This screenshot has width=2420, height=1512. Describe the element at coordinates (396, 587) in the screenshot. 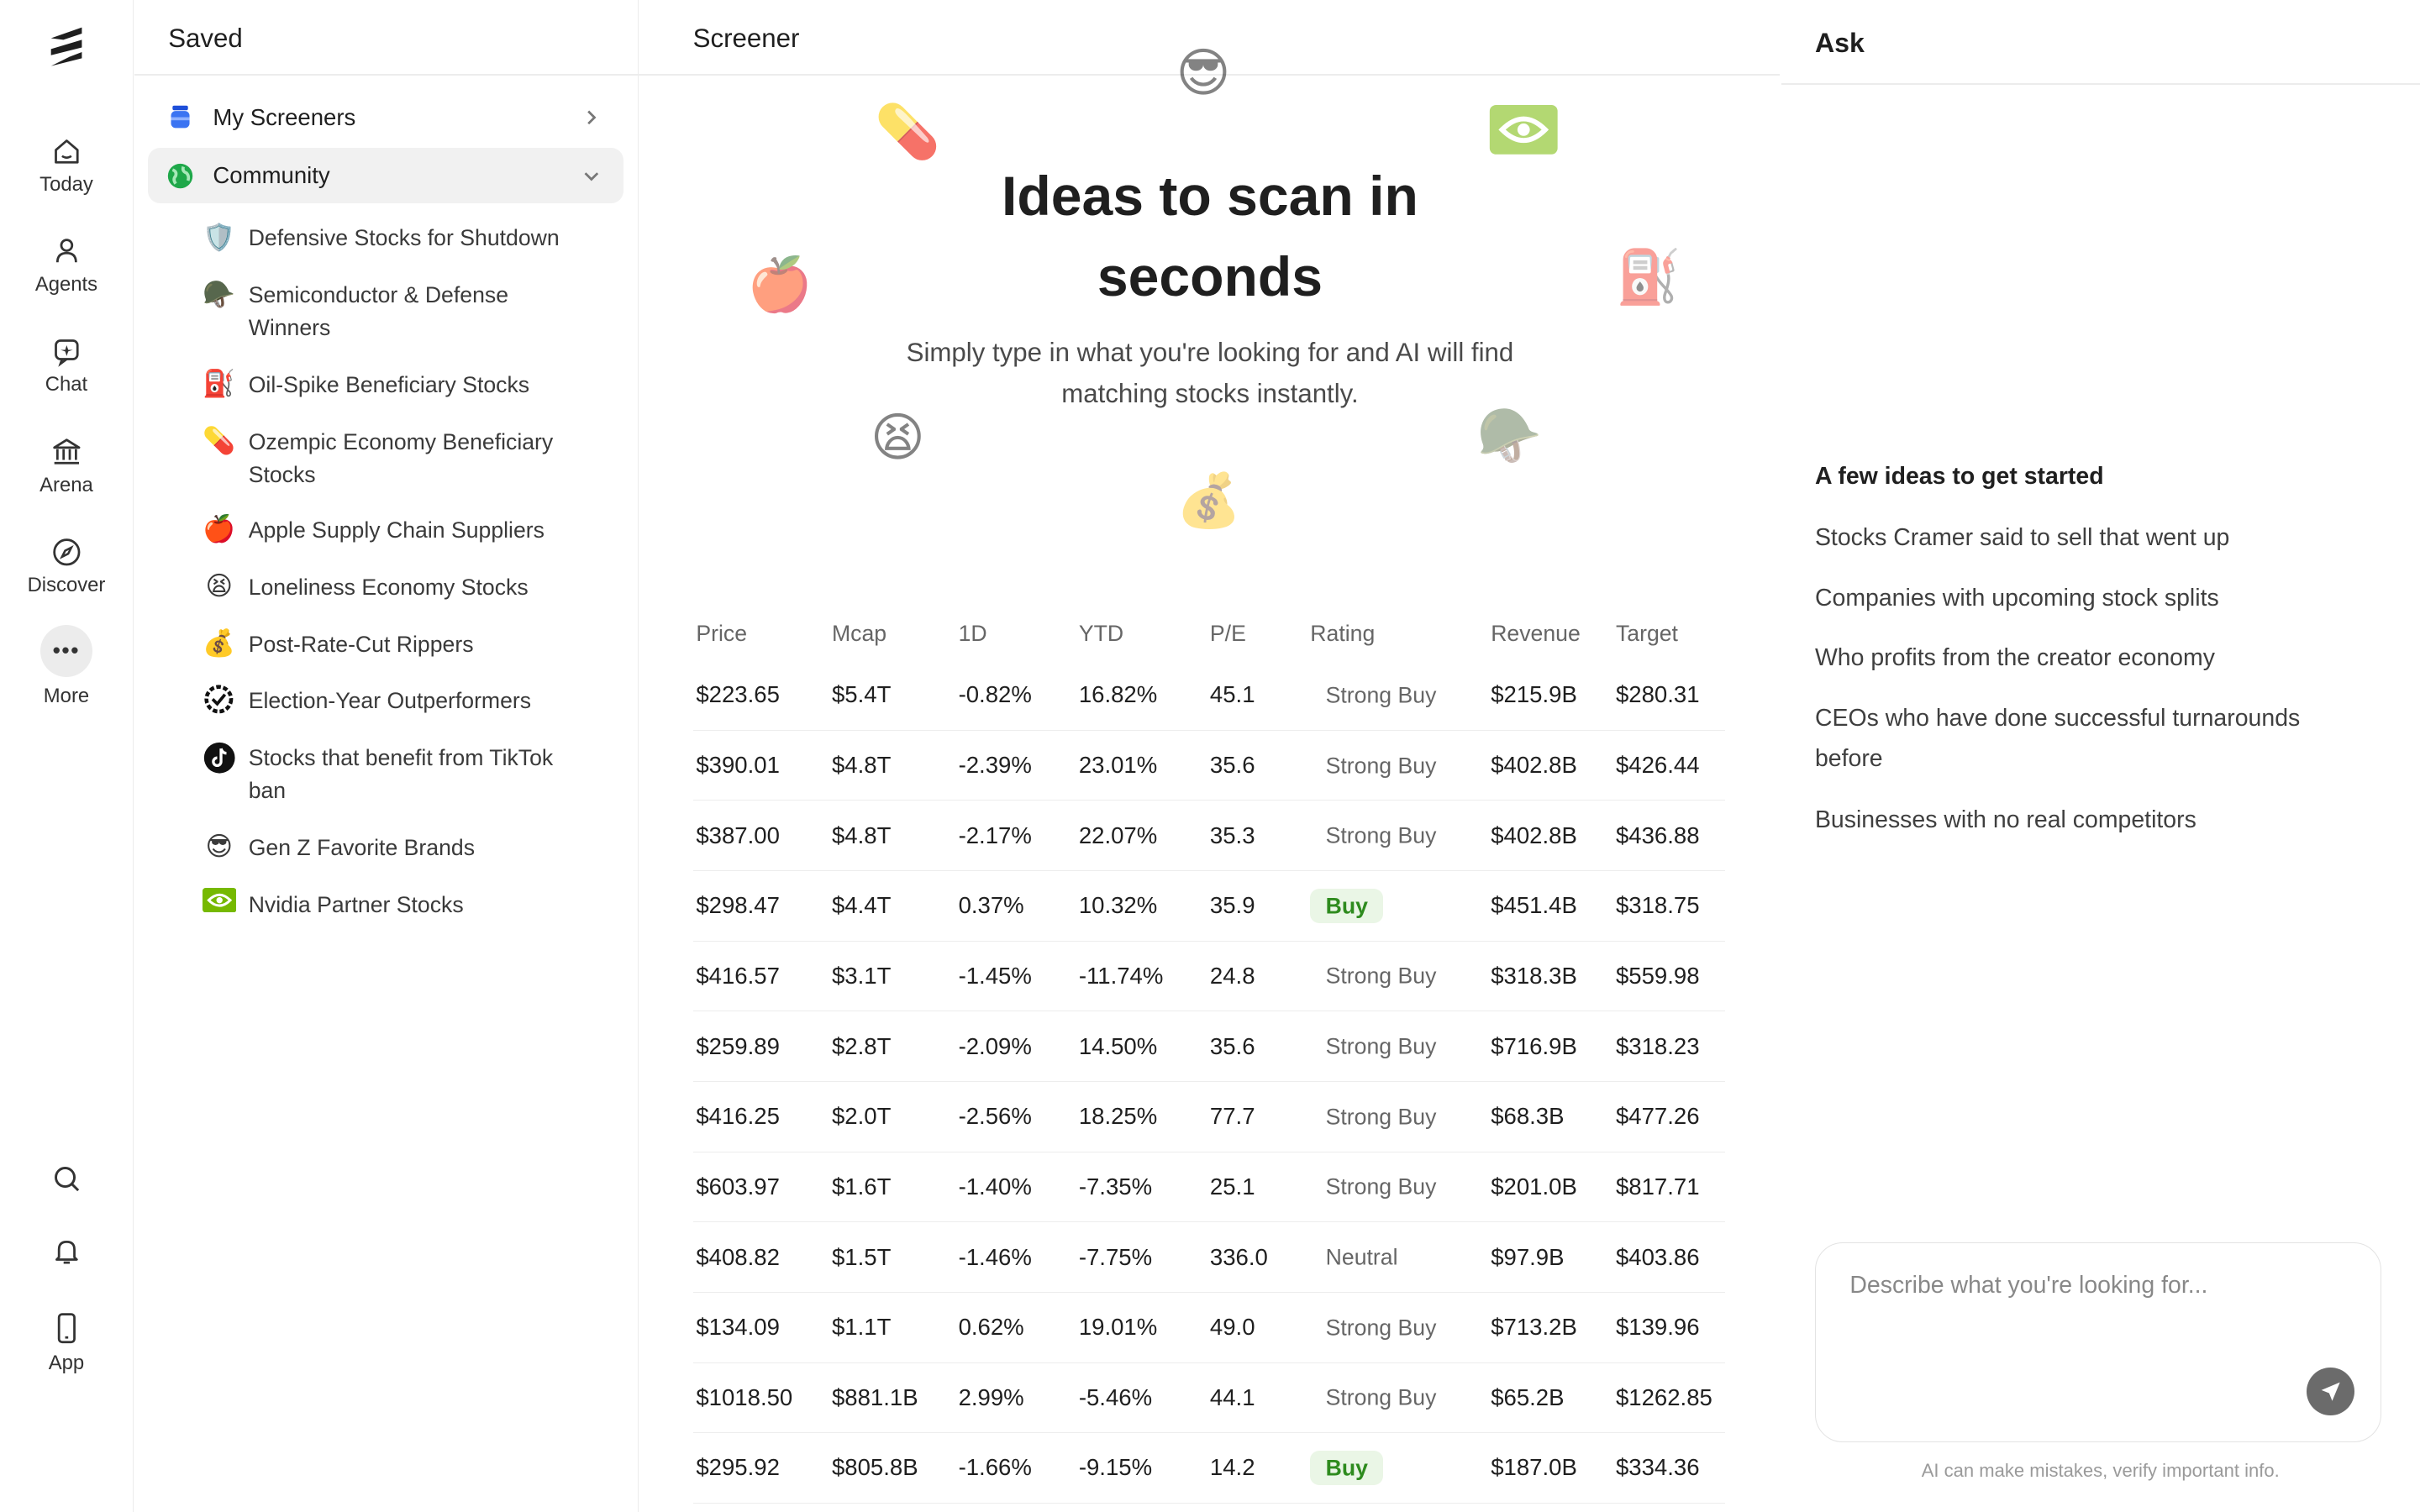

I see `community-item: 😫 Loneliness Economy Stocks` at that location.